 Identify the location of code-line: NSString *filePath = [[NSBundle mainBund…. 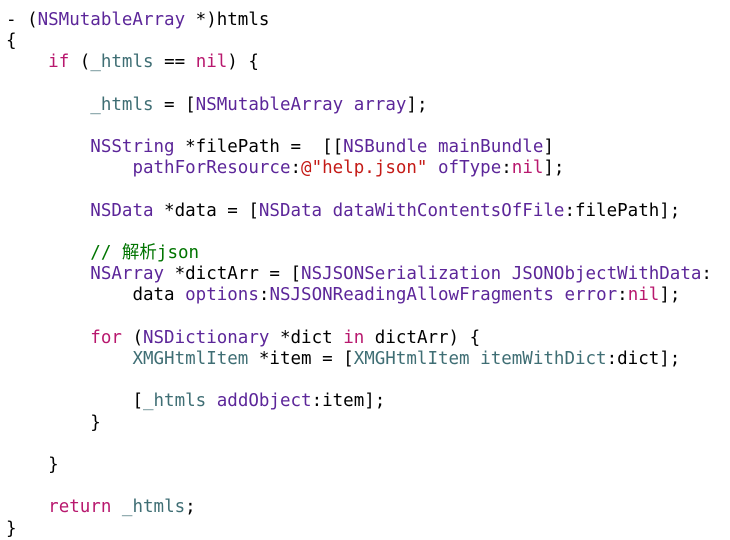
(359, 147).